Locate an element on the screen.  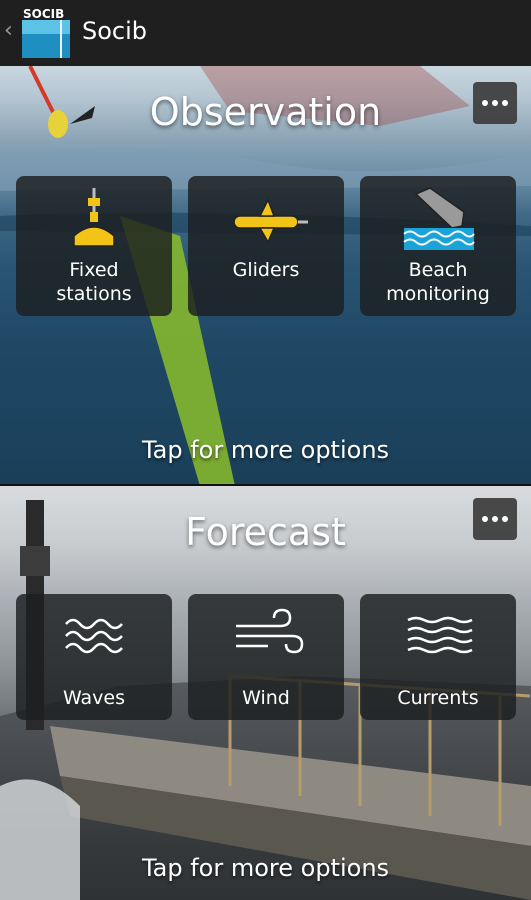
tile-label: Fixed stations is located at coordinates (94, 282).